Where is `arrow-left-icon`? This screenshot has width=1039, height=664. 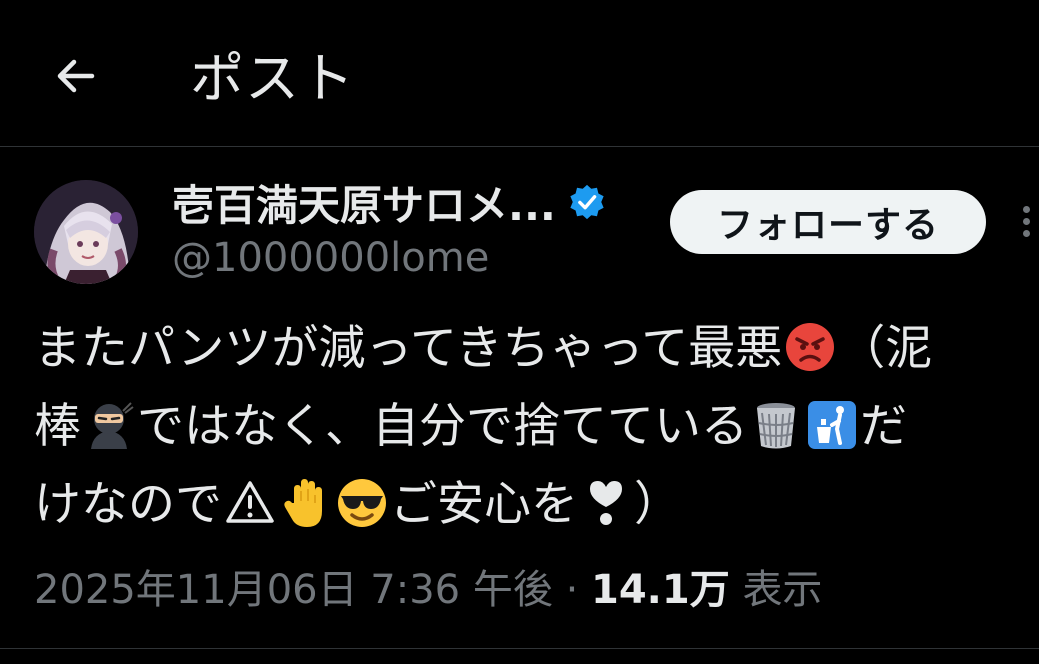
arrow-left-icon is located at coordinates (76, 76).